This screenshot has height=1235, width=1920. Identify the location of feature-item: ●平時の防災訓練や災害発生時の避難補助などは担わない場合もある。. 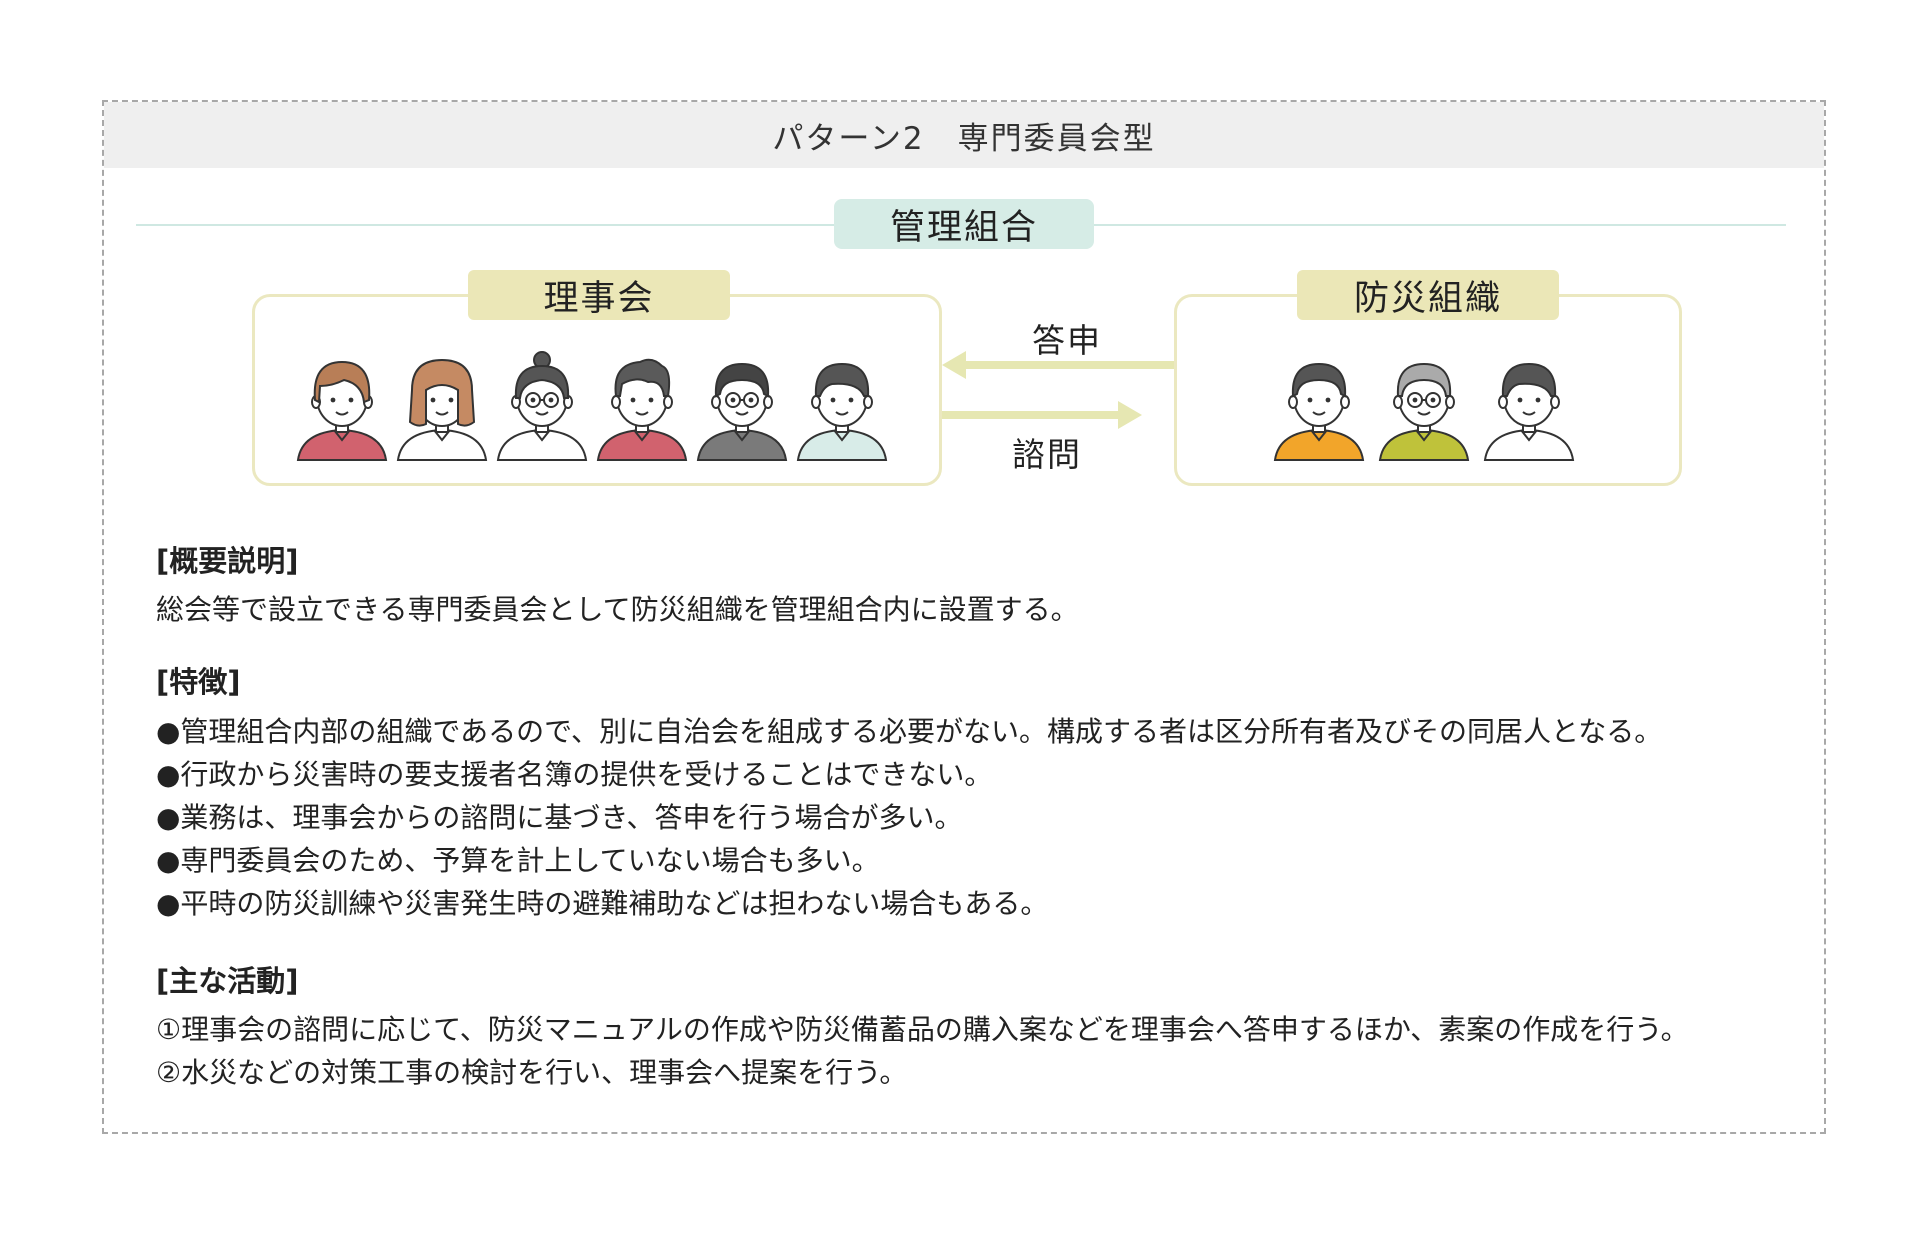
(602, 903).